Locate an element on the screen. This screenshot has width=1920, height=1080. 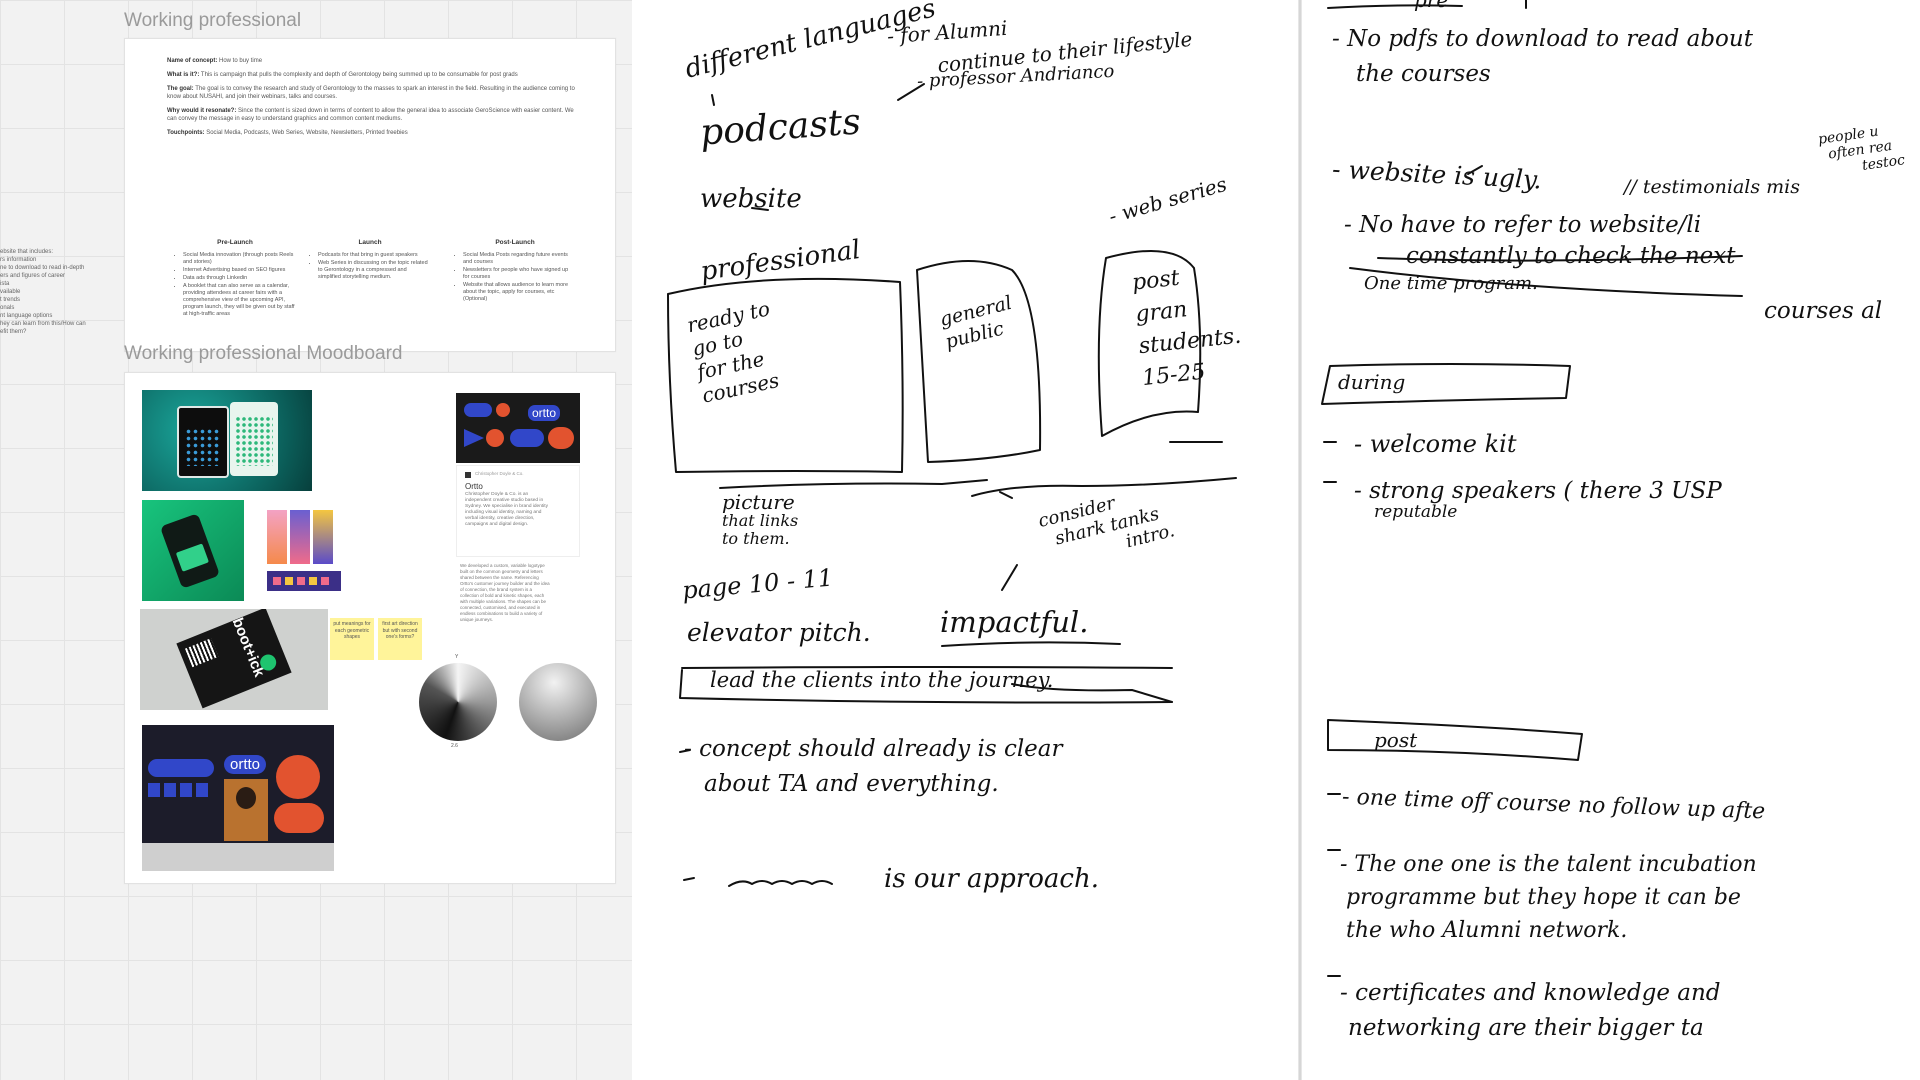
concept-name-value: How to buy time is located at coordinates (241, 61).